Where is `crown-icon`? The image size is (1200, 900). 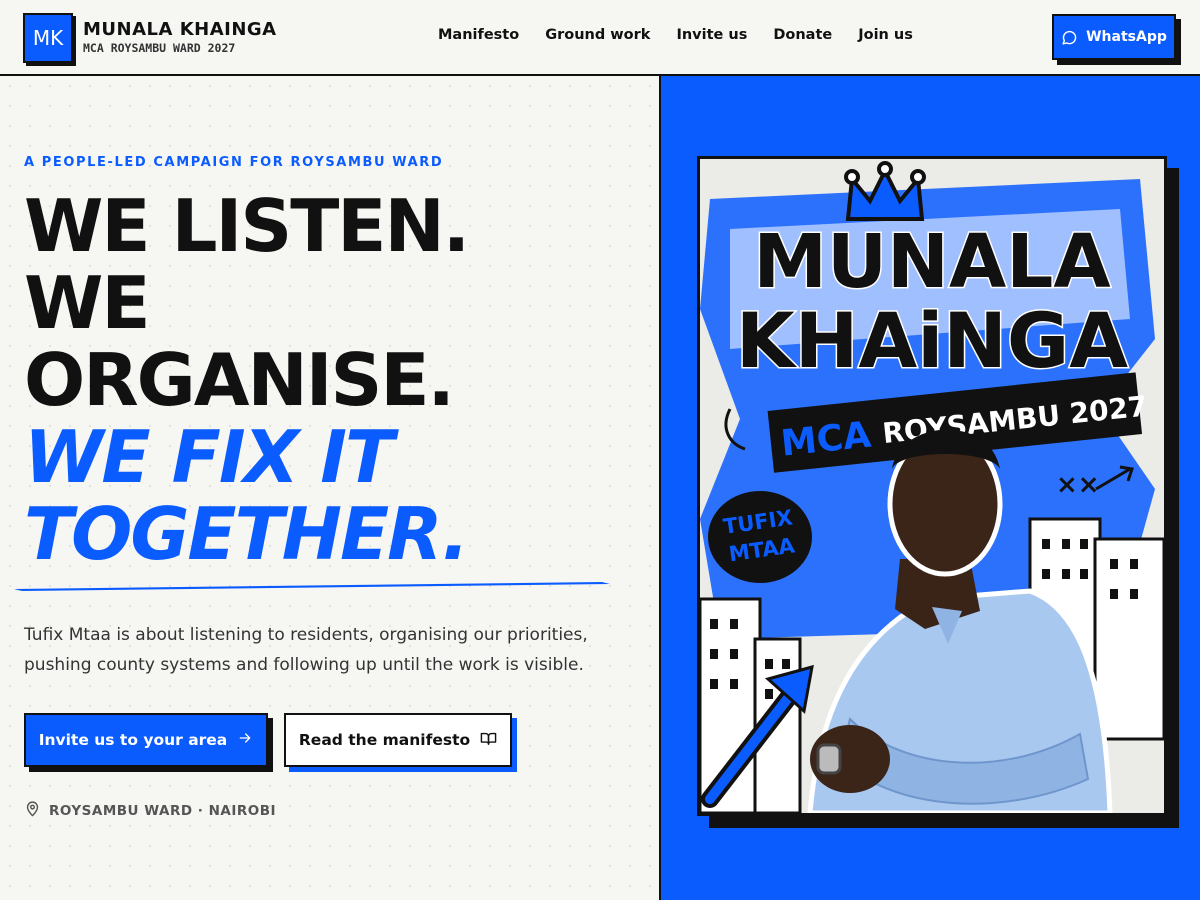 crown-icon is located at coordinates (885, 191).